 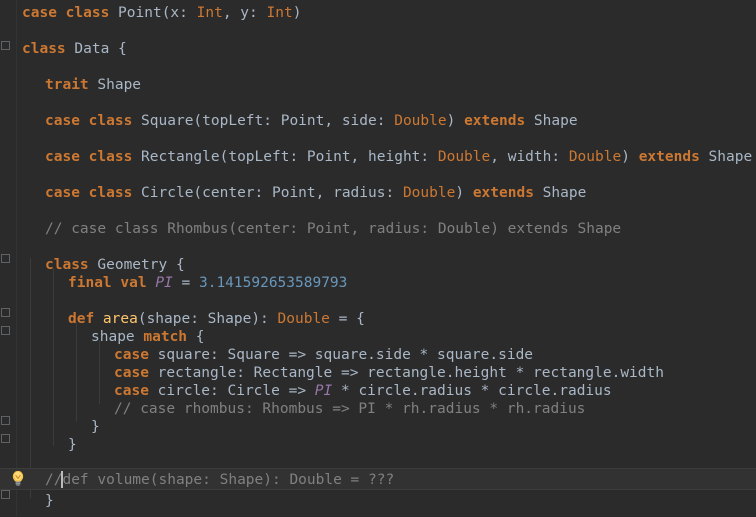 I want to click on code-token: area, so click(x=120, y=319).